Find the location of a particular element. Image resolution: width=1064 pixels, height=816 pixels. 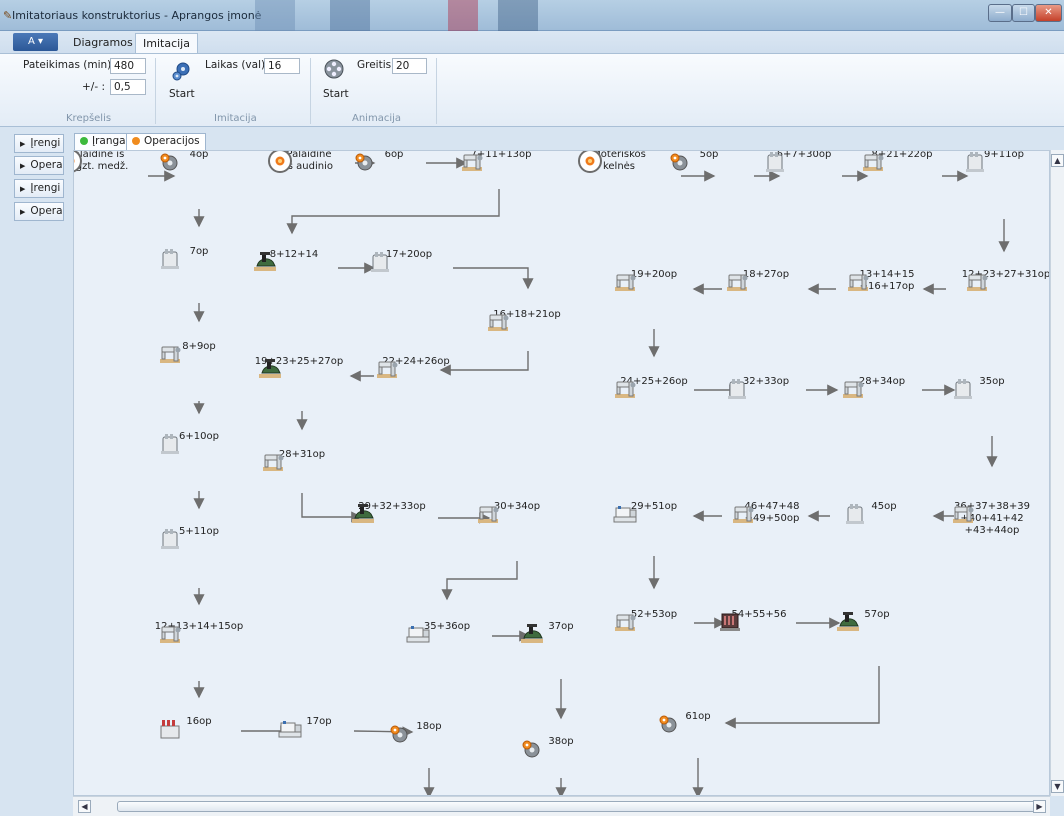

scroll-up-button: ▲ is located at coordinates (1057, 160).